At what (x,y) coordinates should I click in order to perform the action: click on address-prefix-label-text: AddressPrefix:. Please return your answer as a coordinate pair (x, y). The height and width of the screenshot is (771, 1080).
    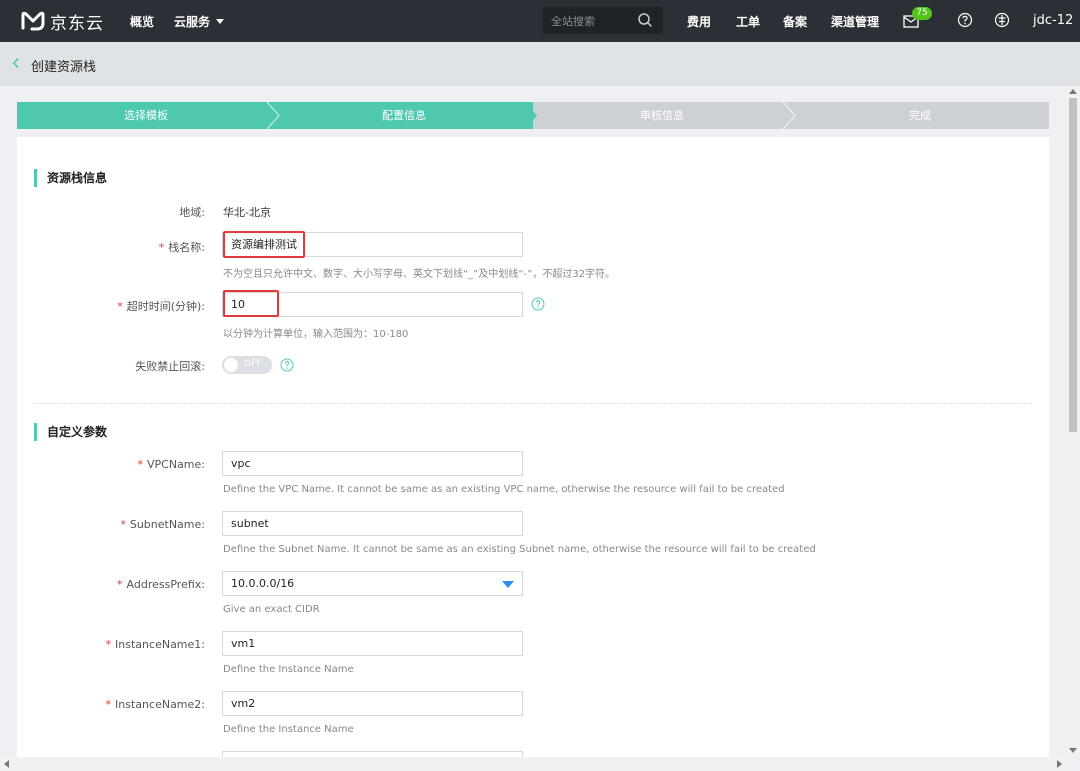
    Looking at the image, I should click on (165, 584).